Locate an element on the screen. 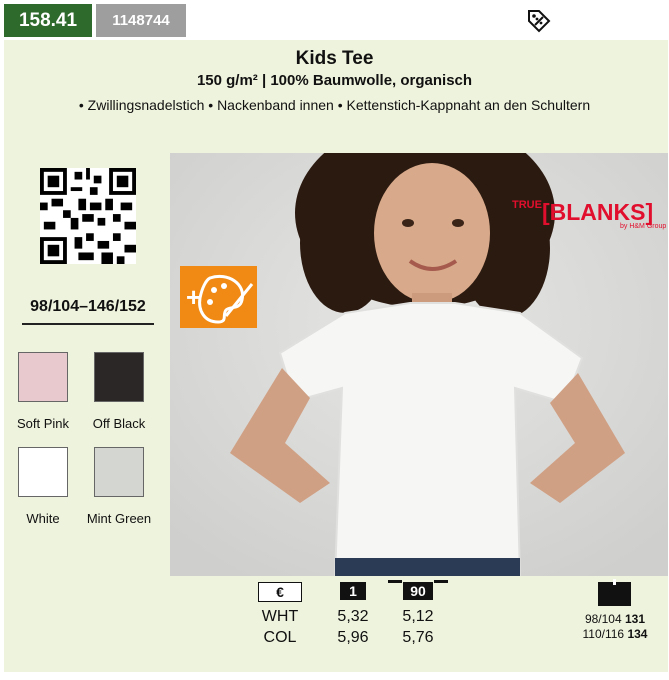  article-code: 1148744 is located at coordinates (141, 20).